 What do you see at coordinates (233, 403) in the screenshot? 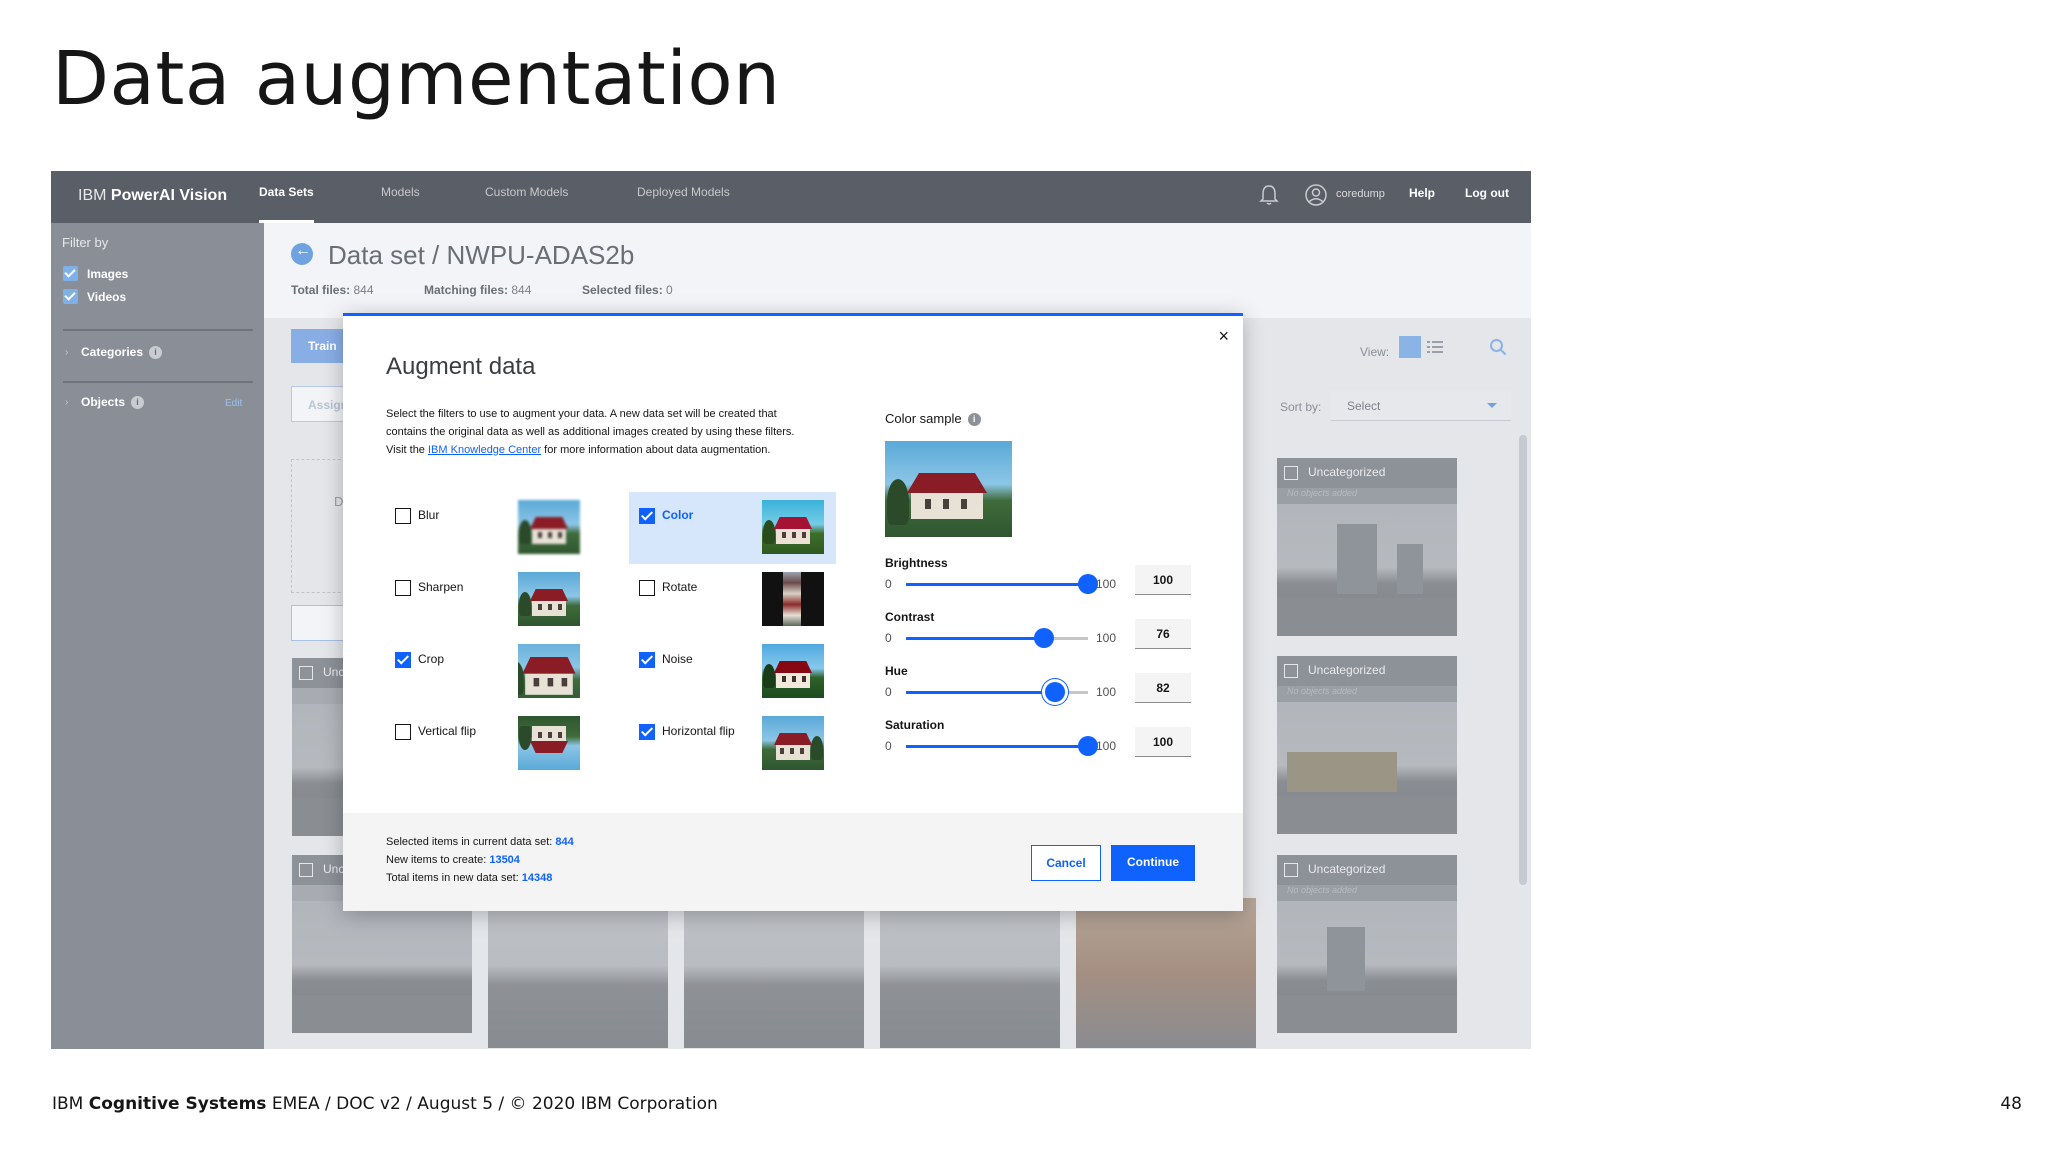
I see `edit-objects-link: Edit` at bounding box center [233, 403].